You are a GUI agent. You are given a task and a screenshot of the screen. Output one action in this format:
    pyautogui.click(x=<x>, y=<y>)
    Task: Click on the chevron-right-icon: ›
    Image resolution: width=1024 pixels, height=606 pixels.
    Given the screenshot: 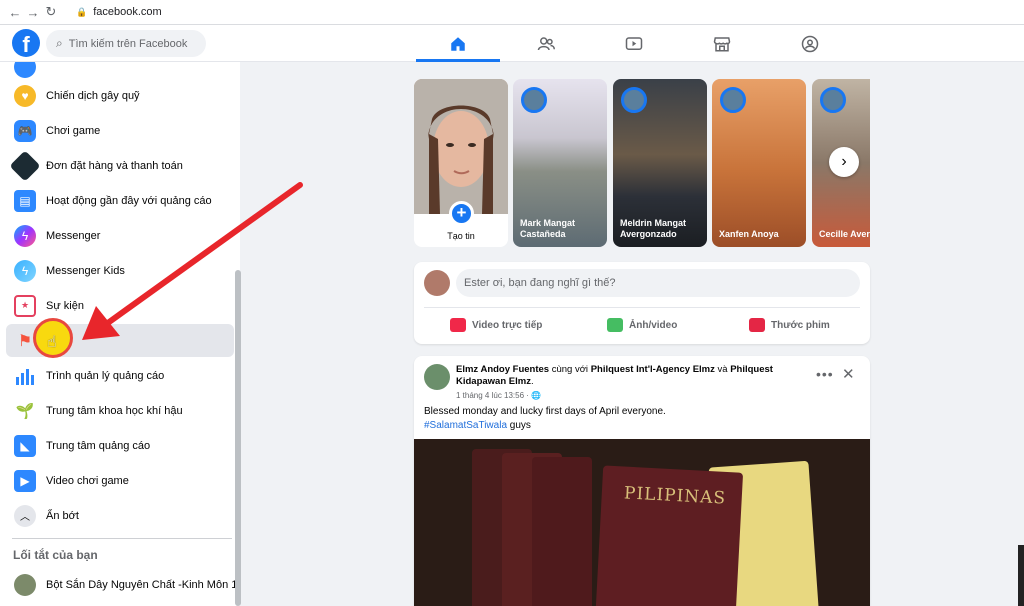 What is the action you would take?
    pyautogui.click(x=844, y=162)
    